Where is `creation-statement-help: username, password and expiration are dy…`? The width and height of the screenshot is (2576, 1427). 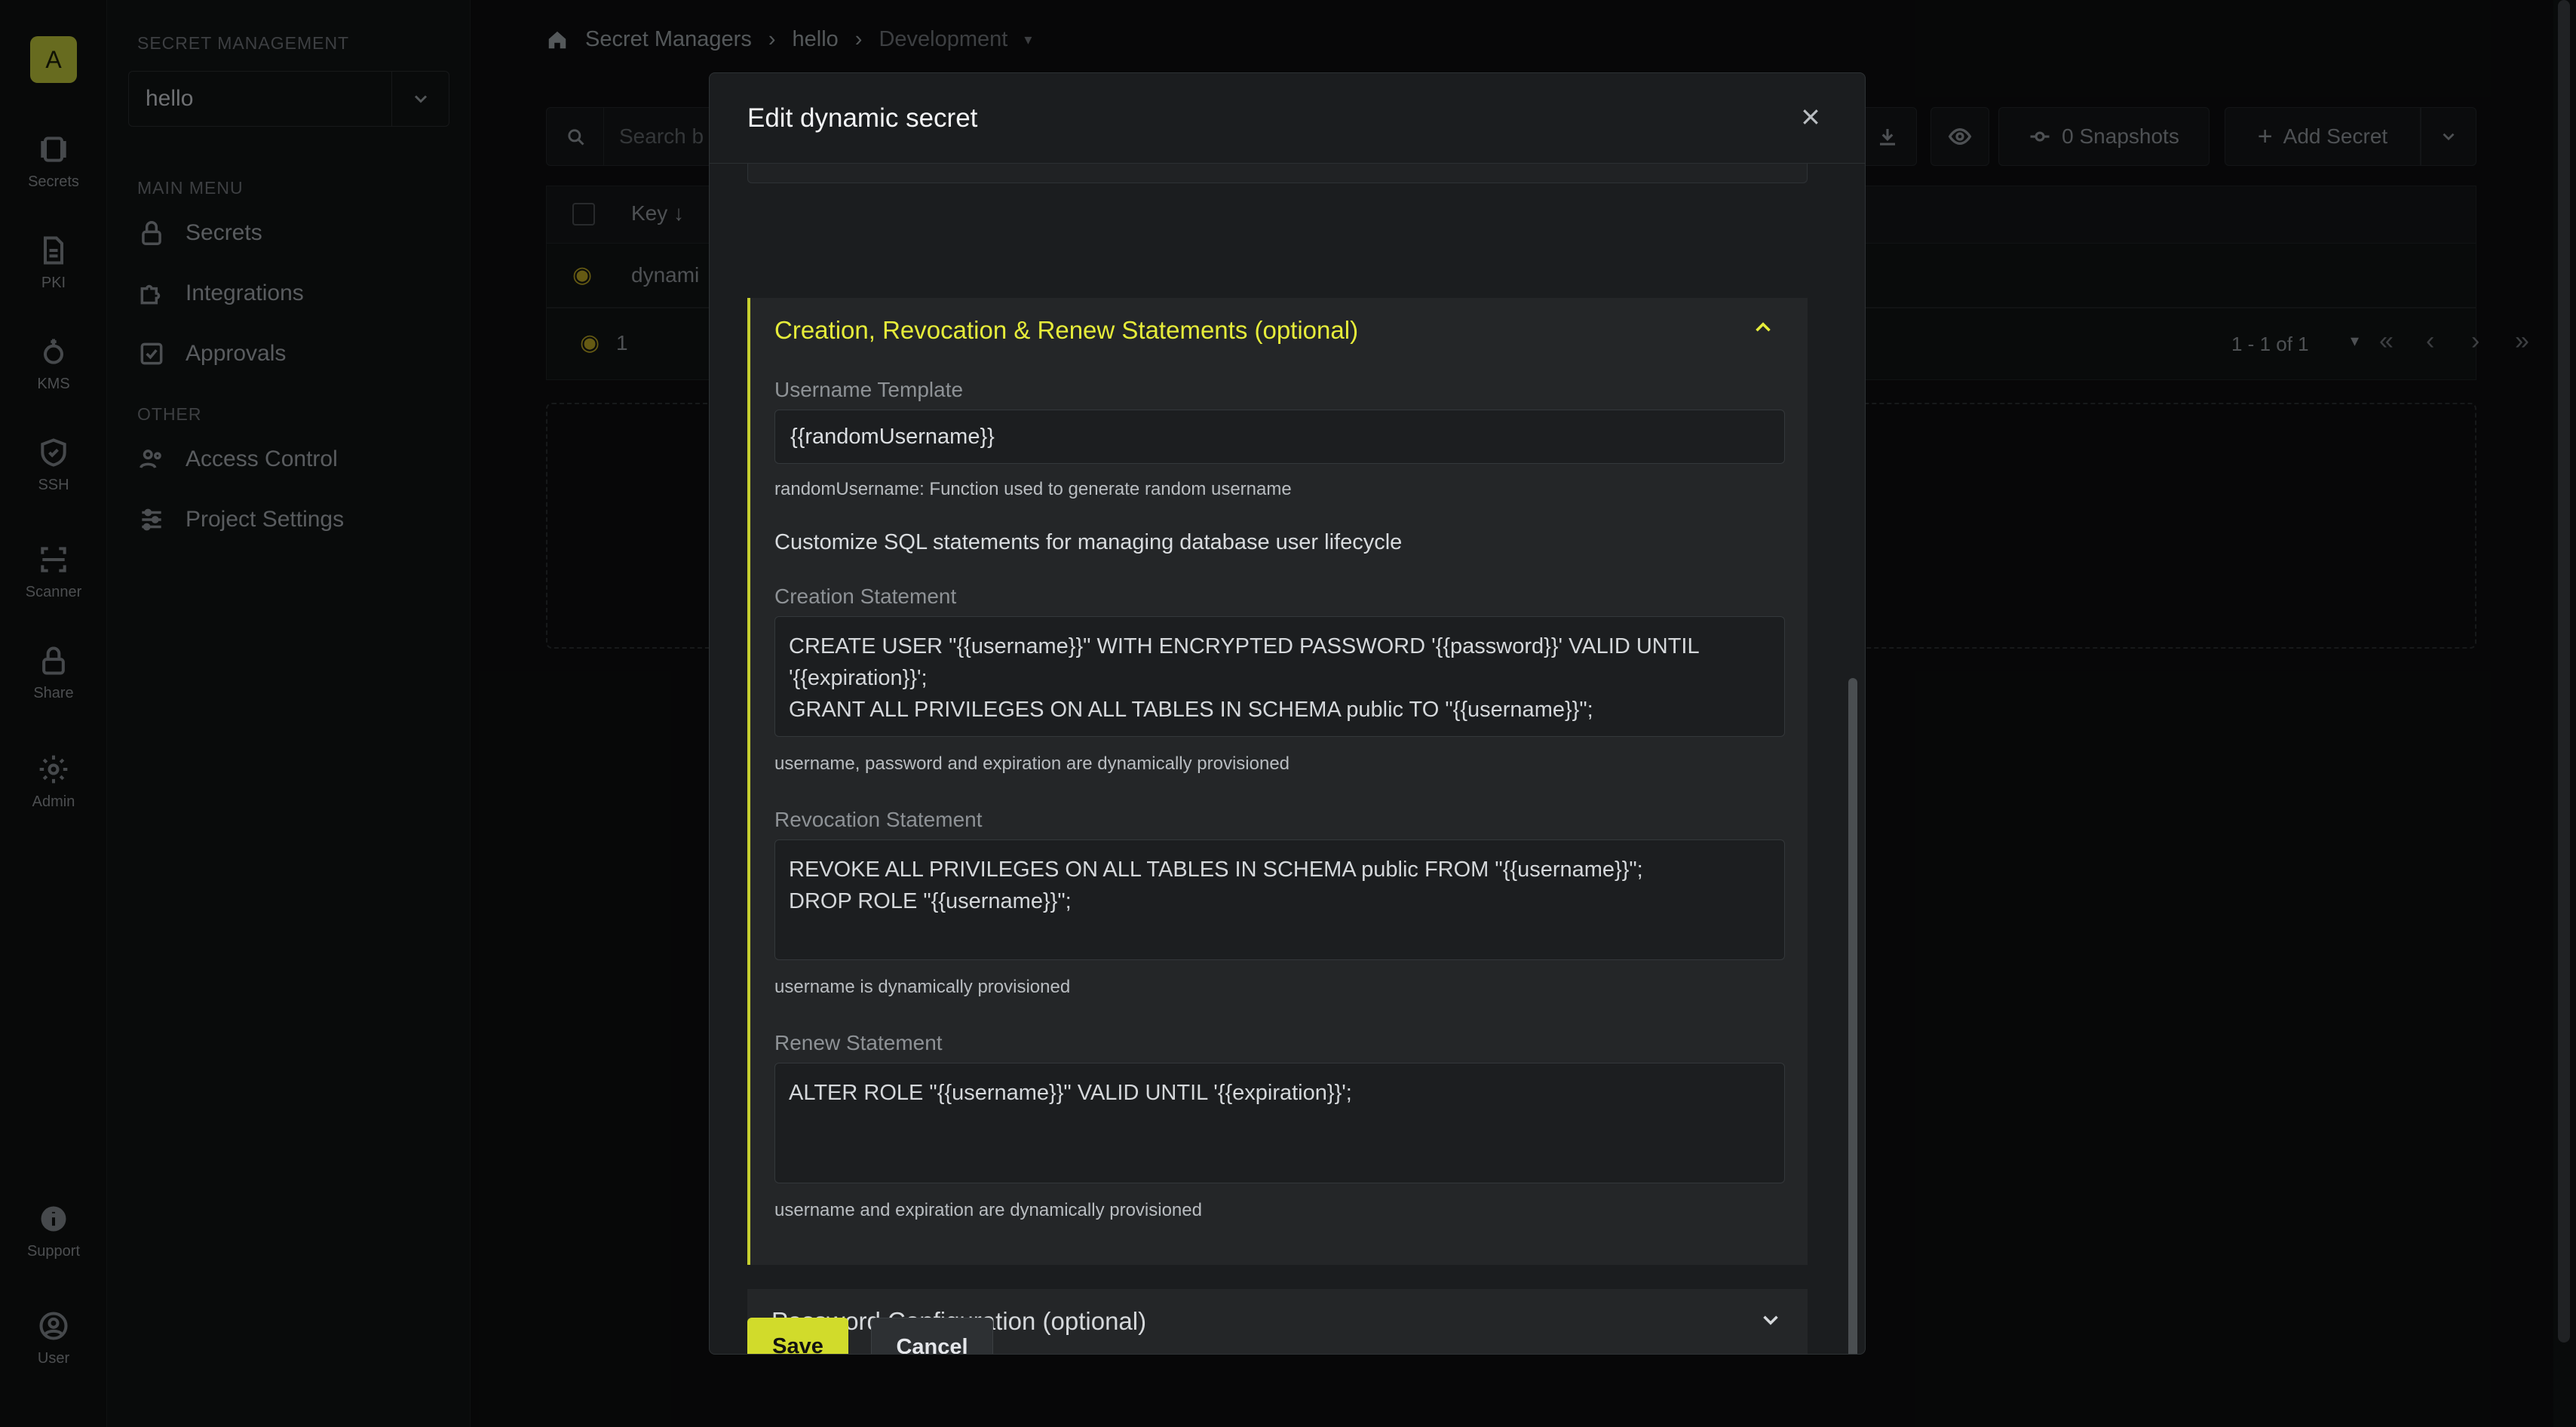
creation-statement-help: username, password and expiration are dy… is located at coordinates (1032, 763).